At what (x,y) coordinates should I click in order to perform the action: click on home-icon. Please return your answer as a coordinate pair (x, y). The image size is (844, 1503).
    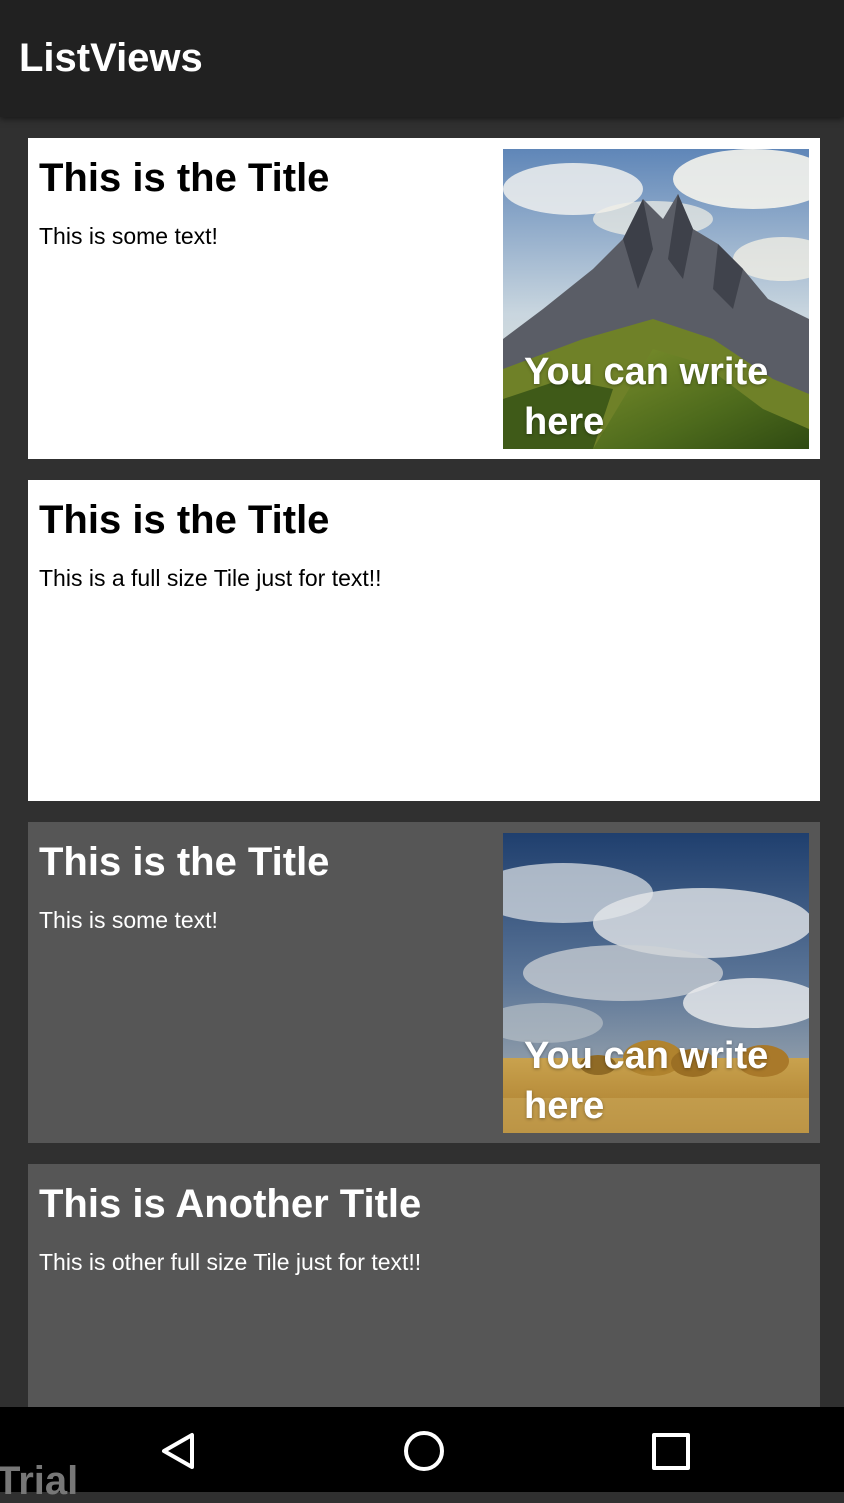
    Looking at the image, I should click on (424, 1451).